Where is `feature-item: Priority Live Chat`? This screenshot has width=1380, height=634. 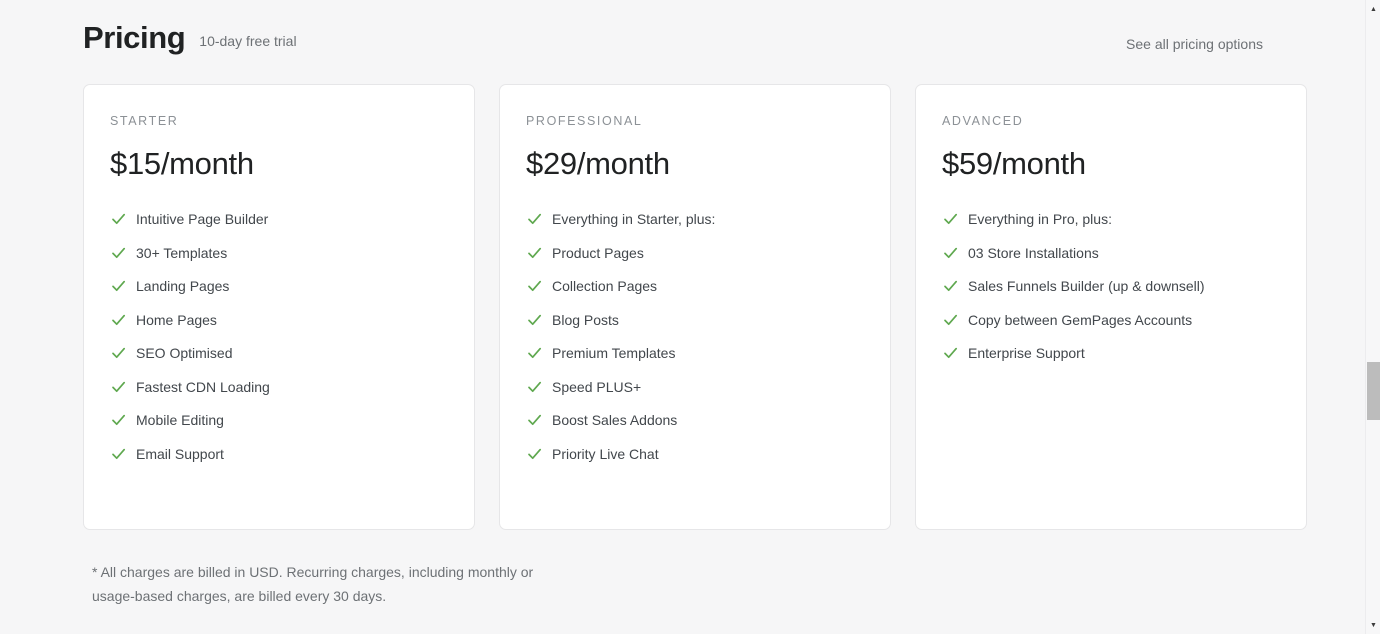
feature-item: Priority Live Chat is located at coordinates (695, 454).